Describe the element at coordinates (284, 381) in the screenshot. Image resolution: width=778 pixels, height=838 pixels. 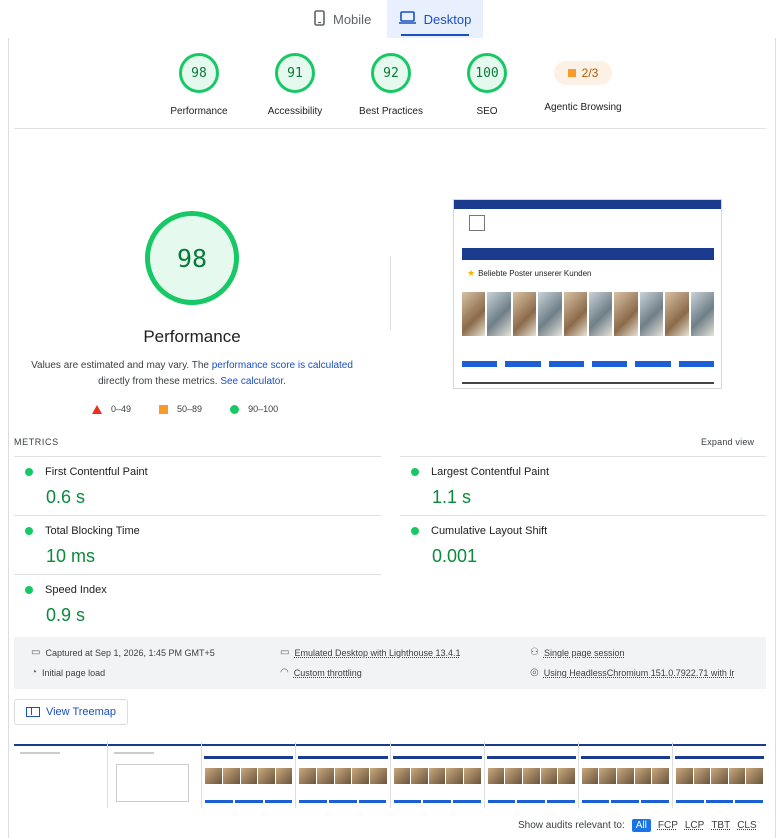
I see `note-text: .` at that location.